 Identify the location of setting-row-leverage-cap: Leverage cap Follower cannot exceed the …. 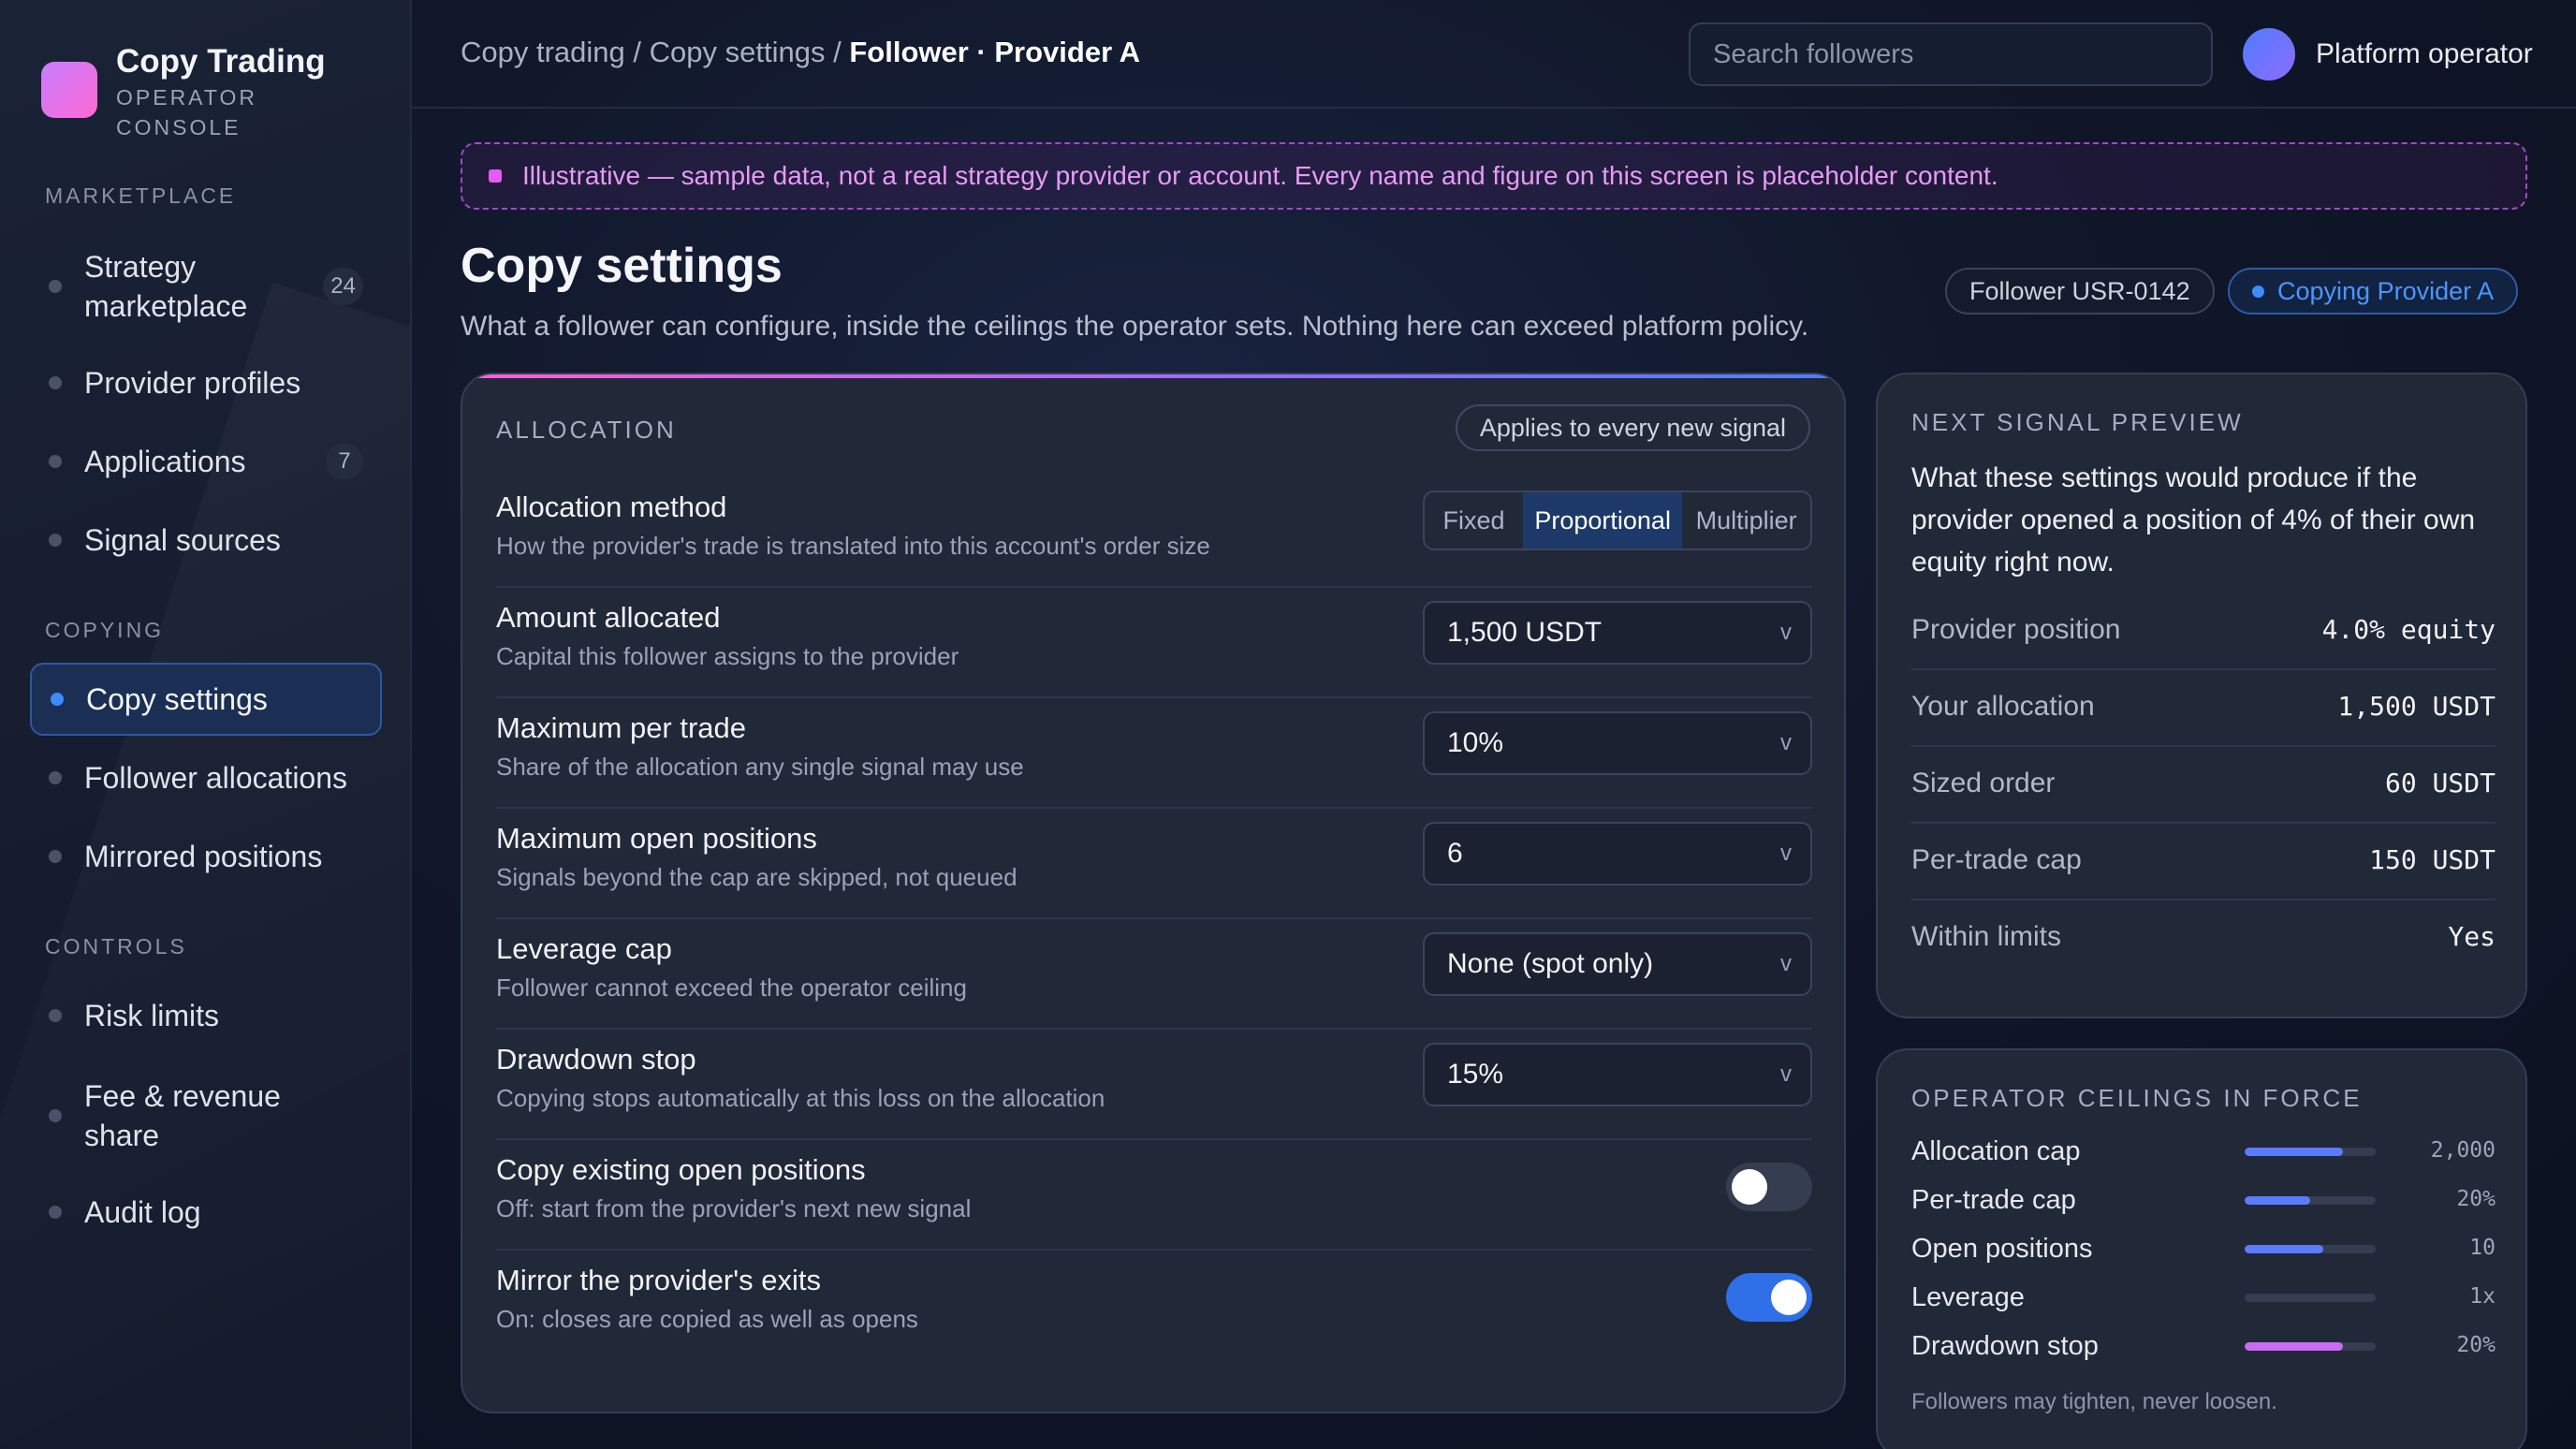
(1154, 974).